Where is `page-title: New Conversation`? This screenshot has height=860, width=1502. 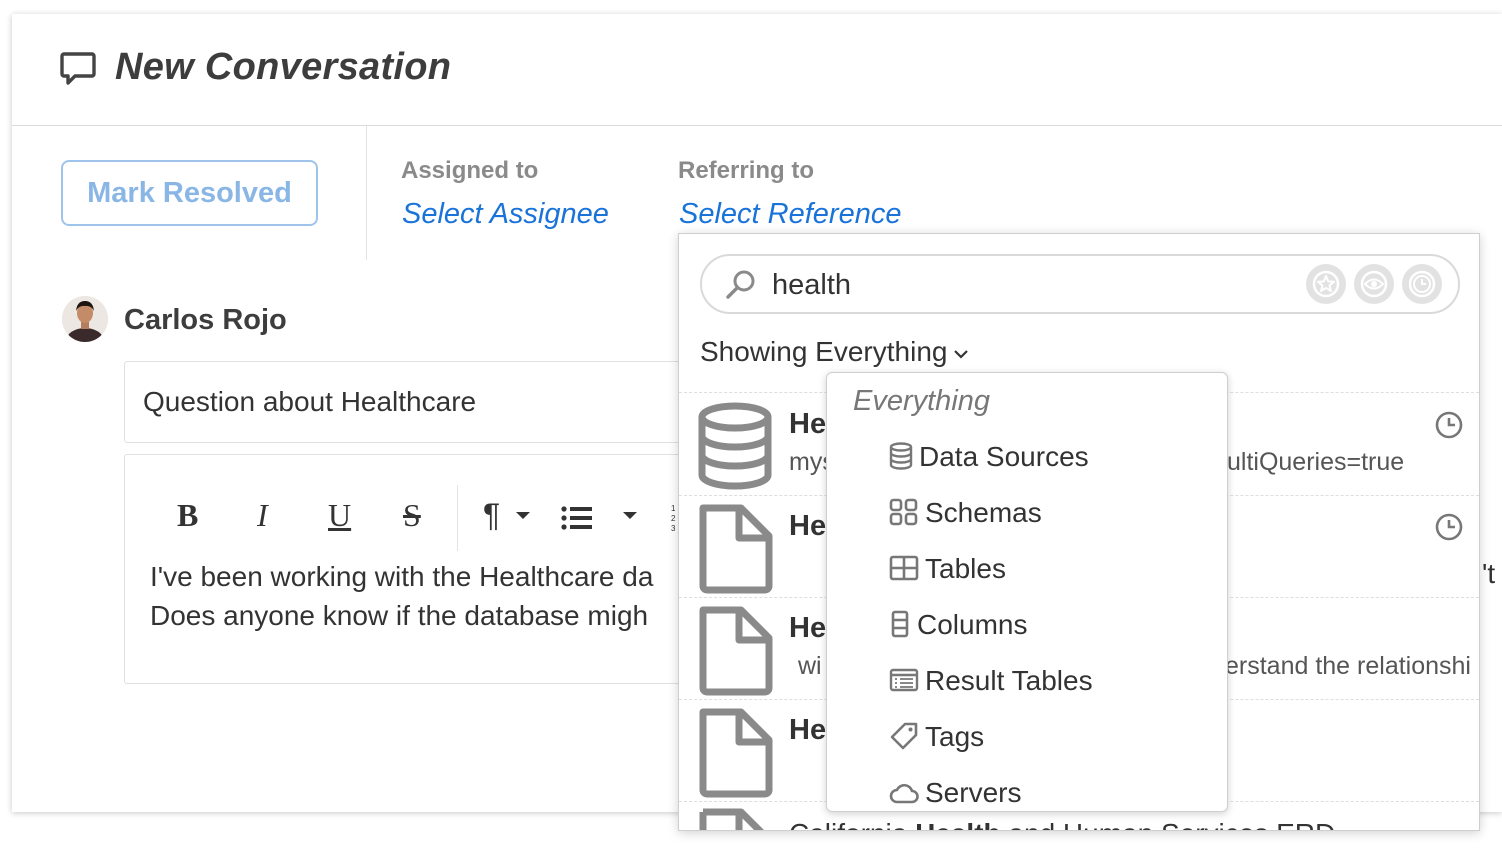
page-title: New Conversation is located at coordinates (283, 67).